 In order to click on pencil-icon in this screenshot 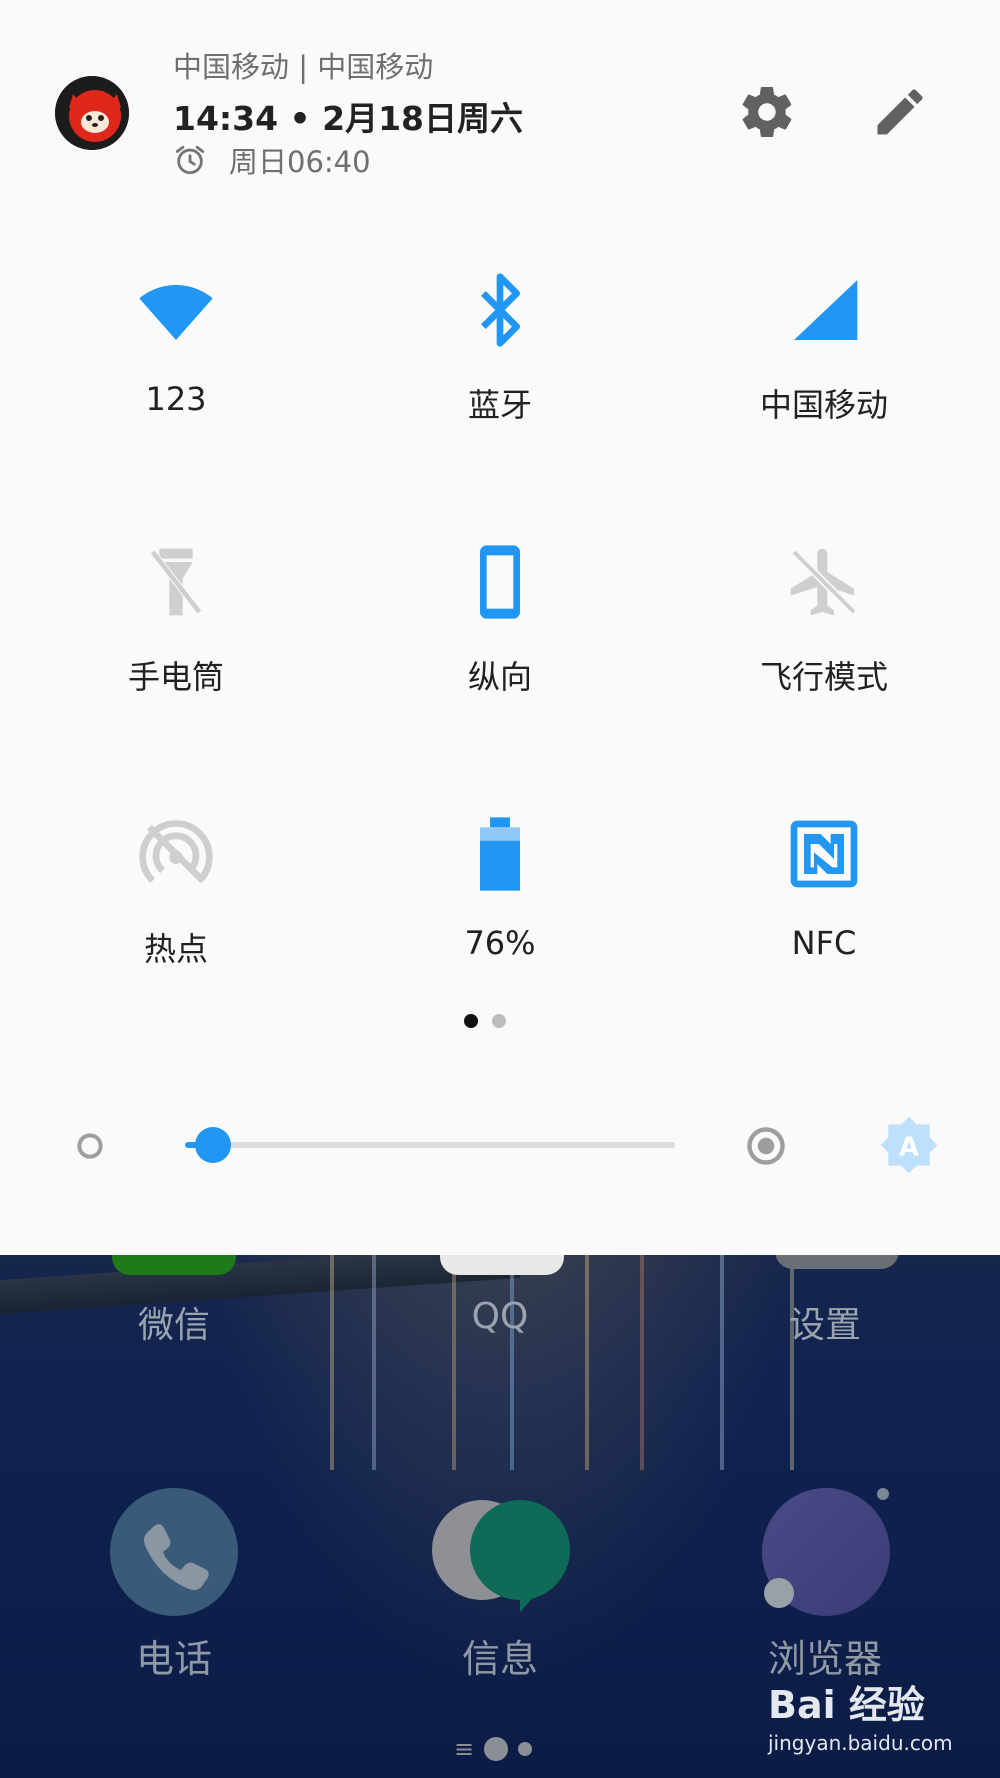, I will do `click(900, 112)`.